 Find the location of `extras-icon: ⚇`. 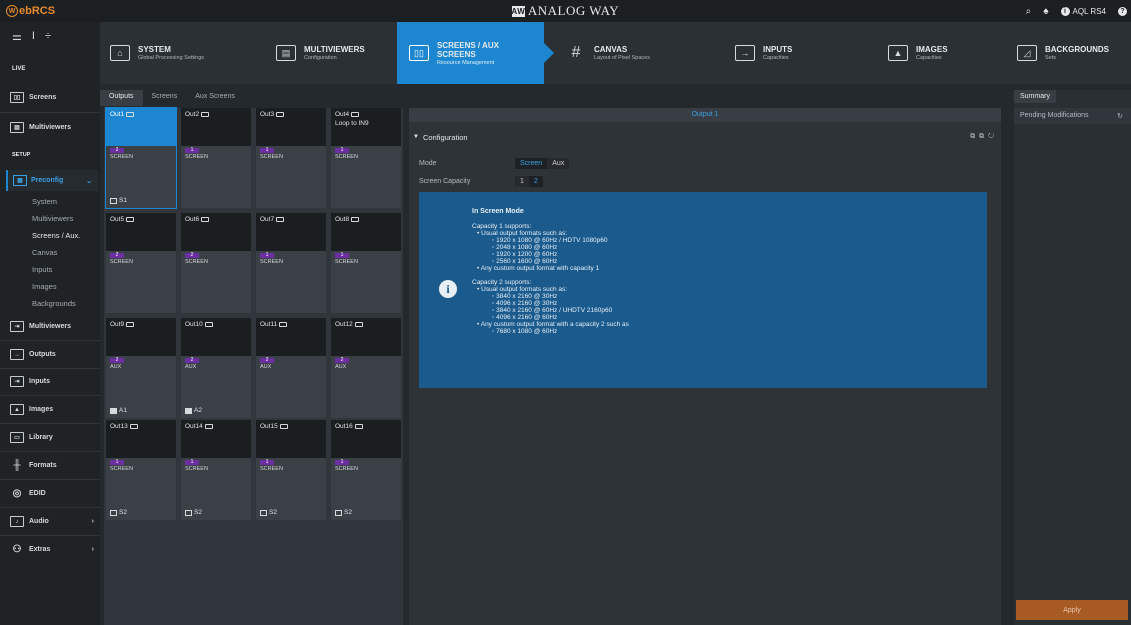

extras-icon: ⚇ is located at coordinates (17, 549).